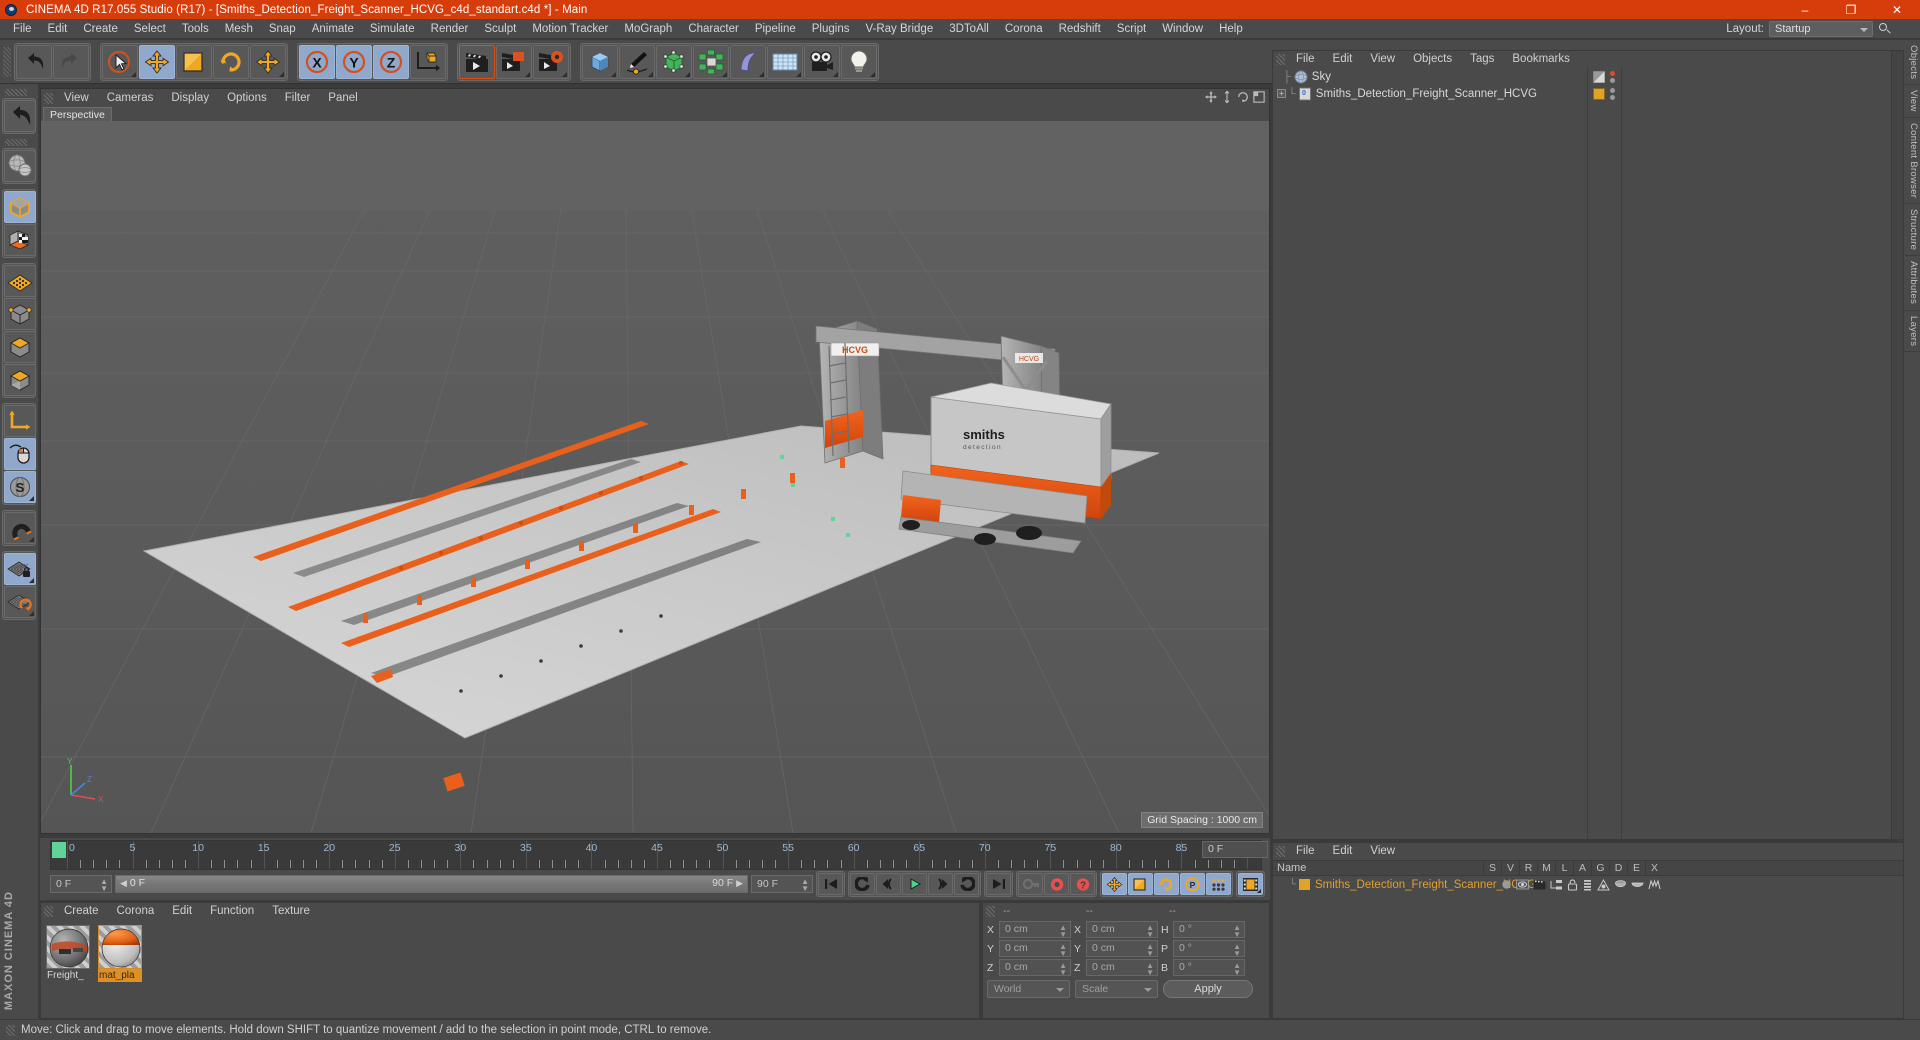  Describe the element at coordinates (194, 61) in the screenshot. I see `scale-tool` at that location.